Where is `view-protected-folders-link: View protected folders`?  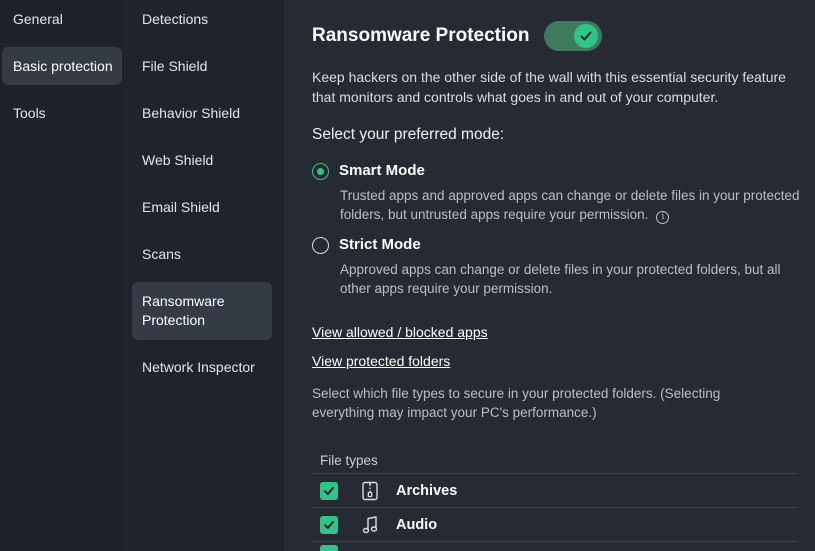 view-protected-folders-link: View protected folders is located at coordinates (381, 361).